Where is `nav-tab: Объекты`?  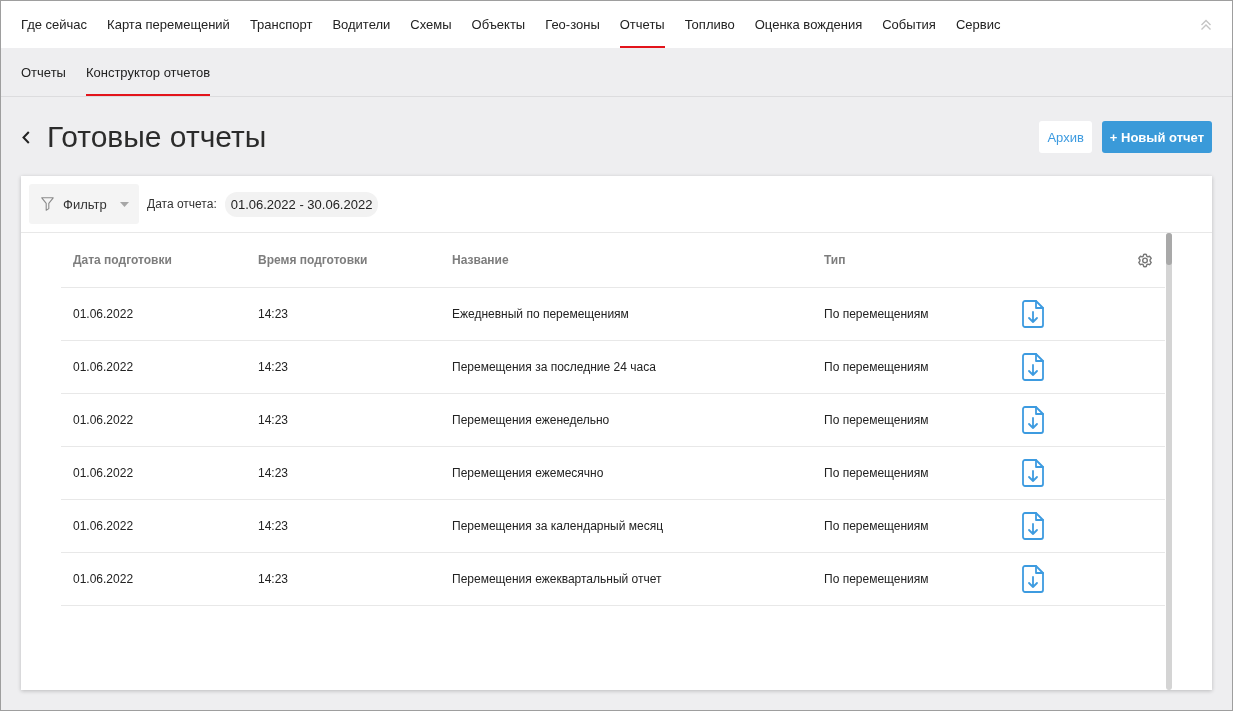 nav-tab: Объекты is located at coordinates (498, 24).